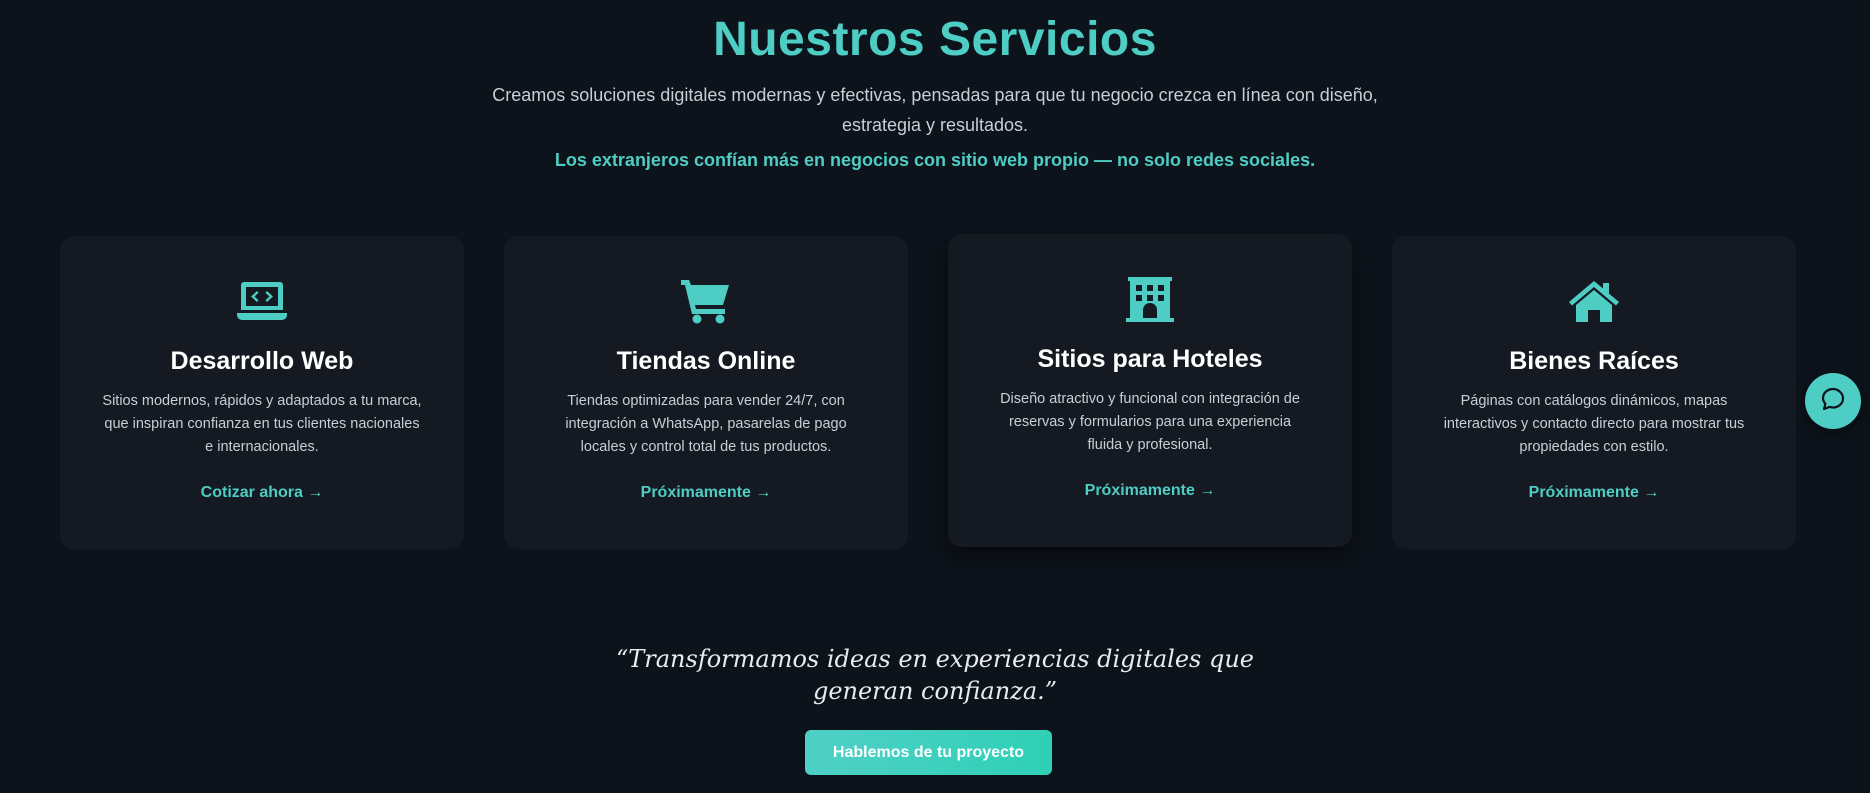 Image resolution: width=1870 pixels, height=793 pixels. I want to click on house-icon, so click(1594, 301).